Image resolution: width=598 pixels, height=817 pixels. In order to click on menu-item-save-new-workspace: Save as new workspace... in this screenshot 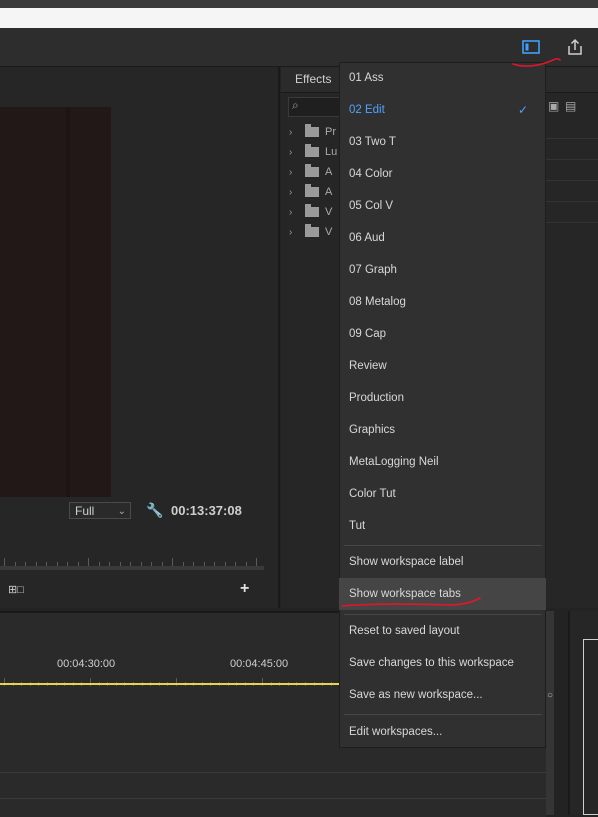, I will do `click(442, 695)`.